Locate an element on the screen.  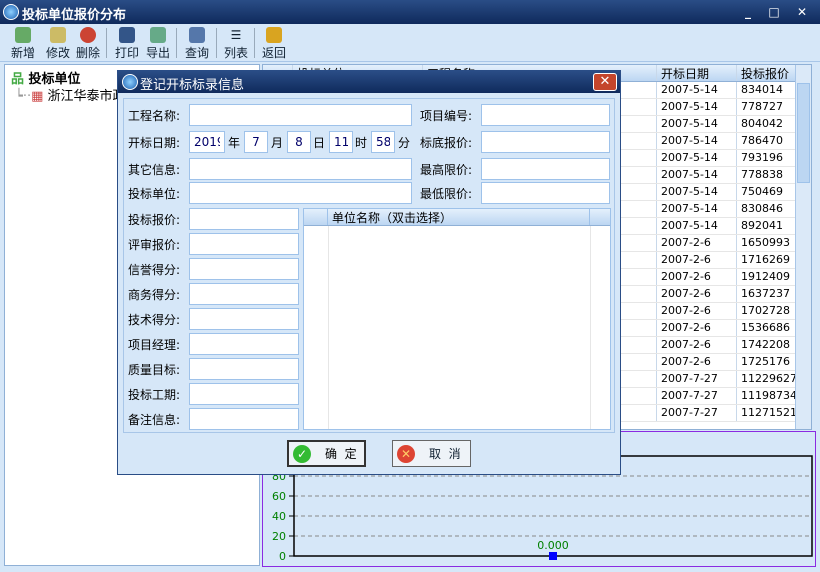
day-input is located at coordinates (299, 142).